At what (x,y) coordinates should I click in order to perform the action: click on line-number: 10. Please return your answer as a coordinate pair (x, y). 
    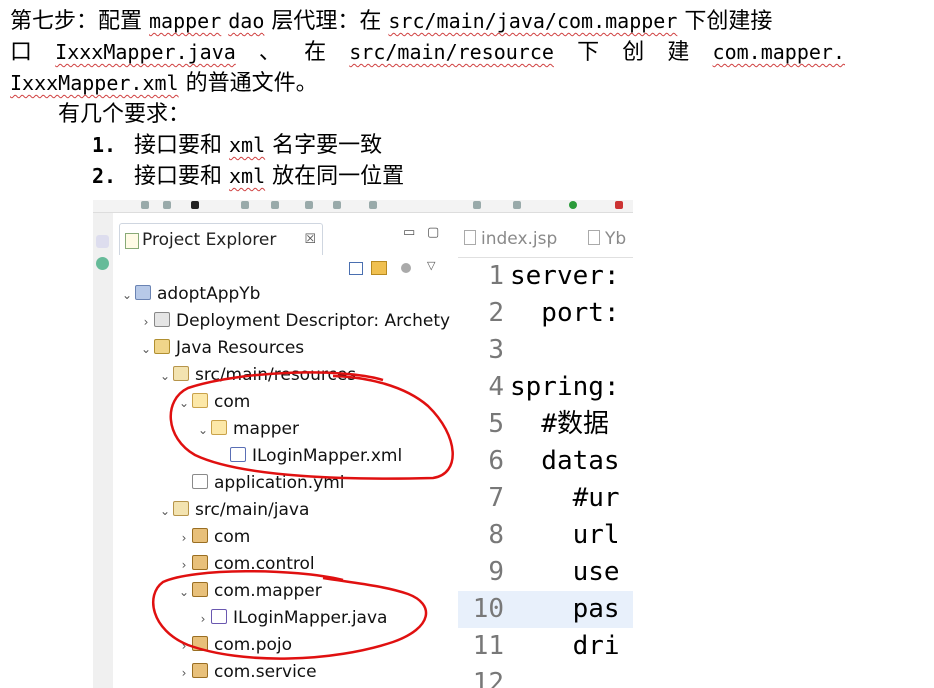
    Looking at the image, I should click on (488, 609).